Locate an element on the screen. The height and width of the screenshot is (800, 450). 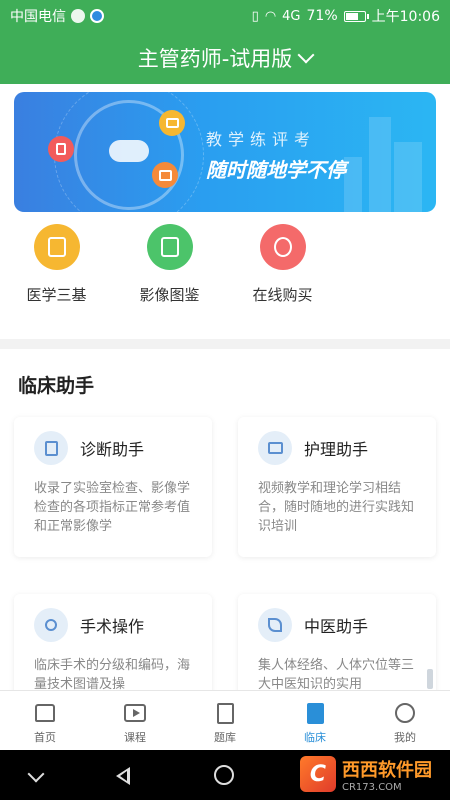
page-title: 主管药师-试用版 is located at coordinates (215, 59).